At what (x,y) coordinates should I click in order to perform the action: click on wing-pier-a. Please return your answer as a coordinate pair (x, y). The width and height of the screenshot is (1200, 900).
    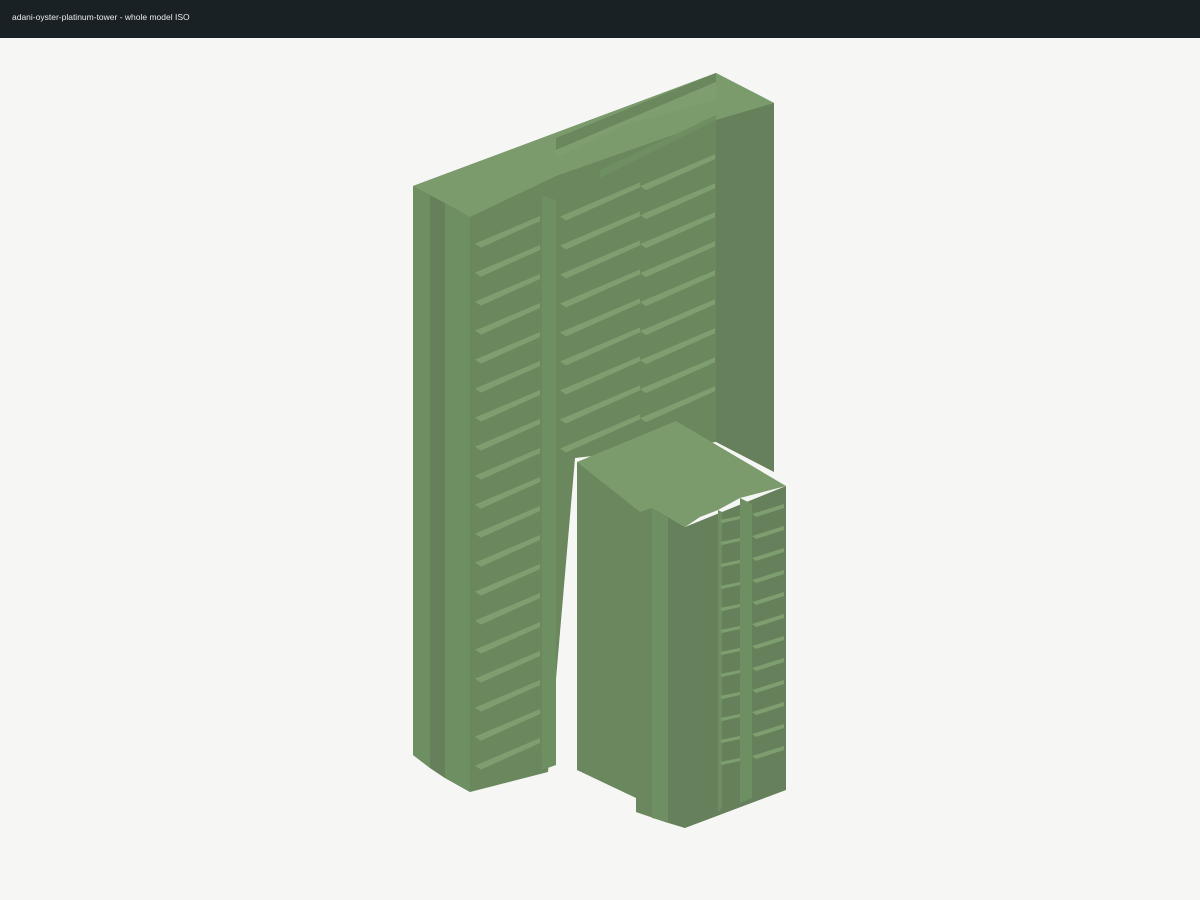
    Looking at the image, I should click on (660, 665).